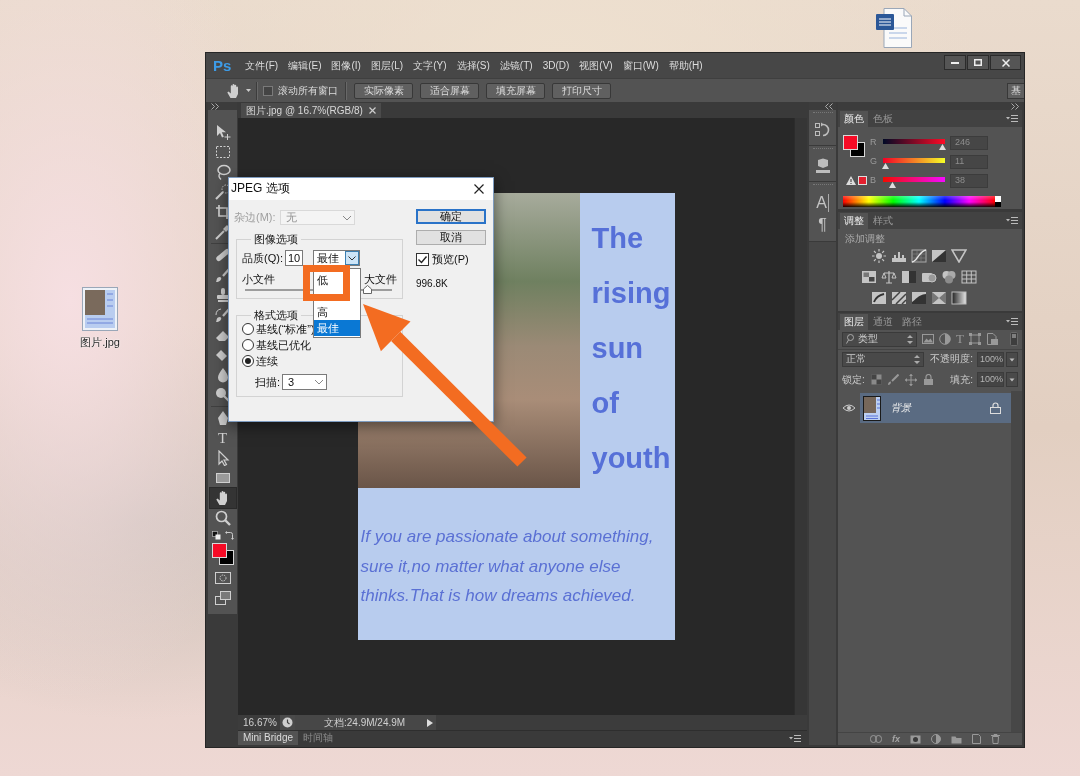 The width and height of the screenshot is (1080, 776). What do you see at coordinates (311, 110) in the screenshot?
I see `document-tab: 图片.jpg @ 16.7%(RGB/8)` at bounding box center [311, 110].